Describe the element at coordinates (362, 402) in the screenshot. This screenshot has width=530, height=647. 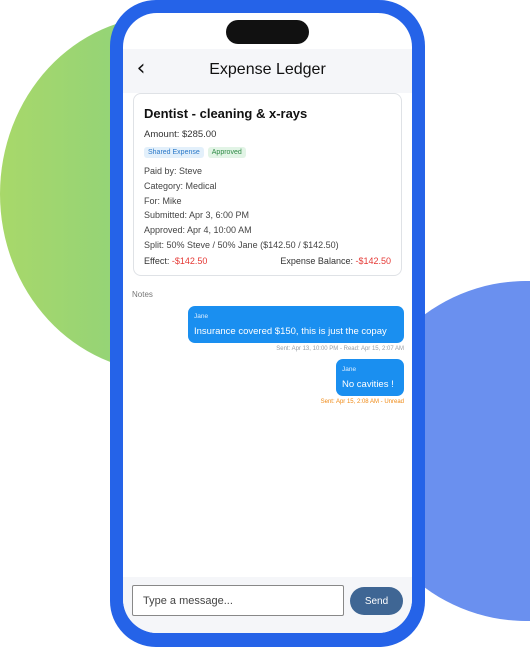
I see `message-meta-unread: Sent: Apr 15, 2:08 AM - Unread` at that location.